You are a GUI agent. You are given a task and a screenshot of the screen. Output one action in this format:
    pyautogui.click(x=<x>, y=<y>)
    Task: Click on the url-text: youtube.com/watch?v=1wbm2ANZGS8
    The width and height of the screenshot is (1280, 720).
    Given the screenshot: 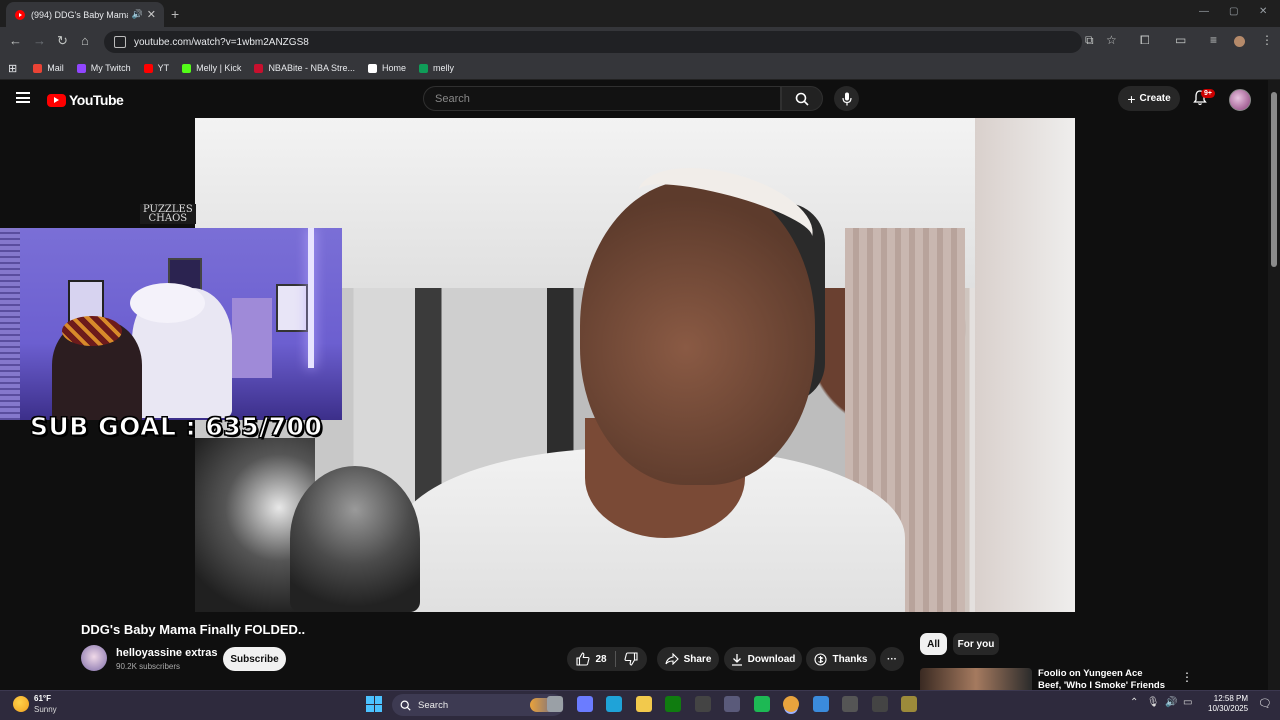 What is the action you would take?
    pyautogui.click(x=221, y=42)
    